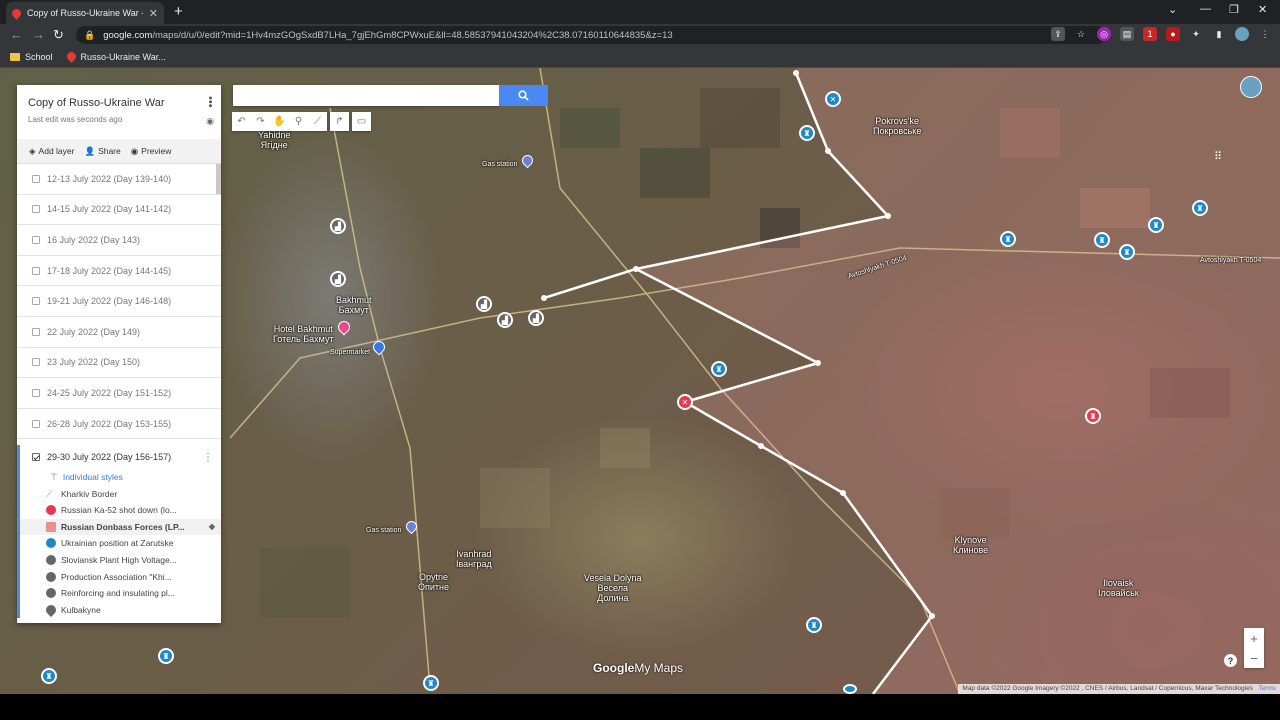  What do you see at coordinates (1251, 87) in the screenshot?
I see `account-avatar` at bounding box center [1251, 87].